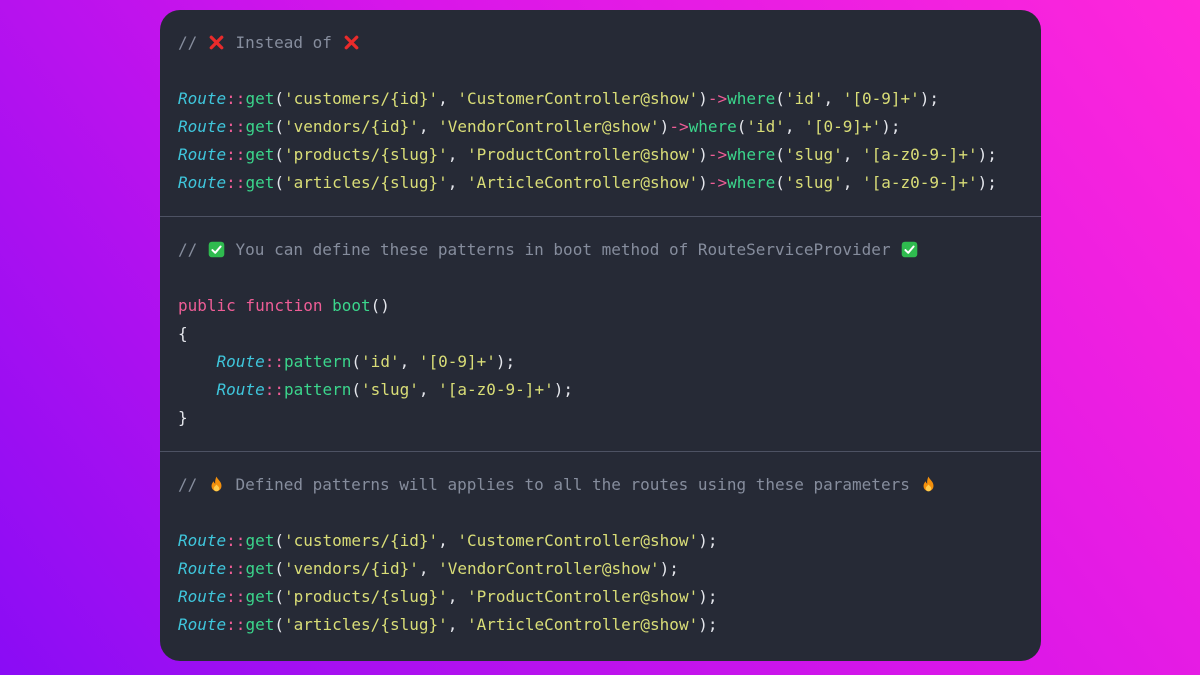 This screenshot has width=1200, height=675. Describe the element at coordinates (583, 154) in the screenshot. I see `token-str: 'ProductController@show'` at that location.